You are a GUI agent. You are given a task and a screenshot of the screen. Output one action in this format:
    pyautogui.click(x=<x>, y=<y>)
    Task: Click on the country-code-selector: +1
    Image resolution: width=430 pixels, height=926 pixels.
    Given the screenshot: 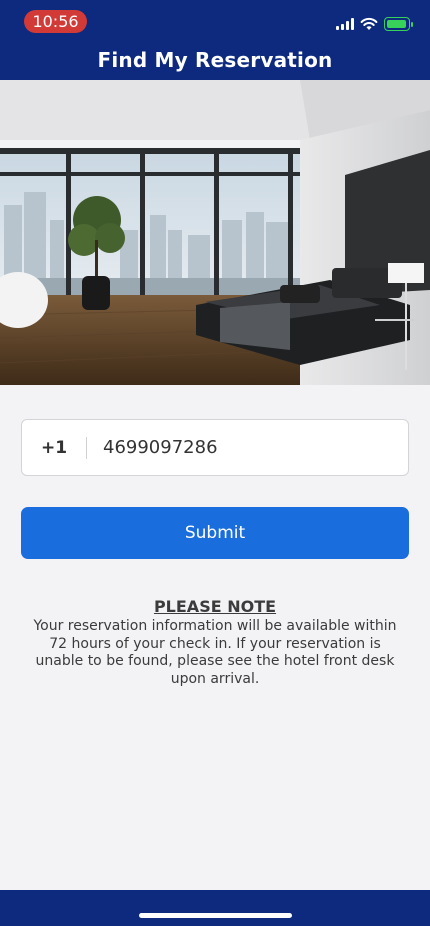 What is the action you would take?
    pyautogui.click(x=54, y=448)
    